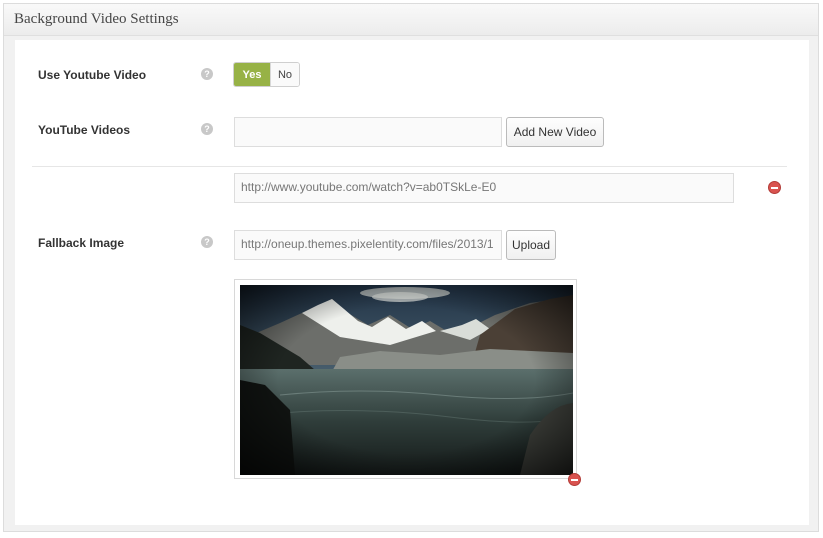  Describe the element at coordinates (84, 130) in the screenshot. I see `youtube-videos-label: YouTube Videos` at that location.